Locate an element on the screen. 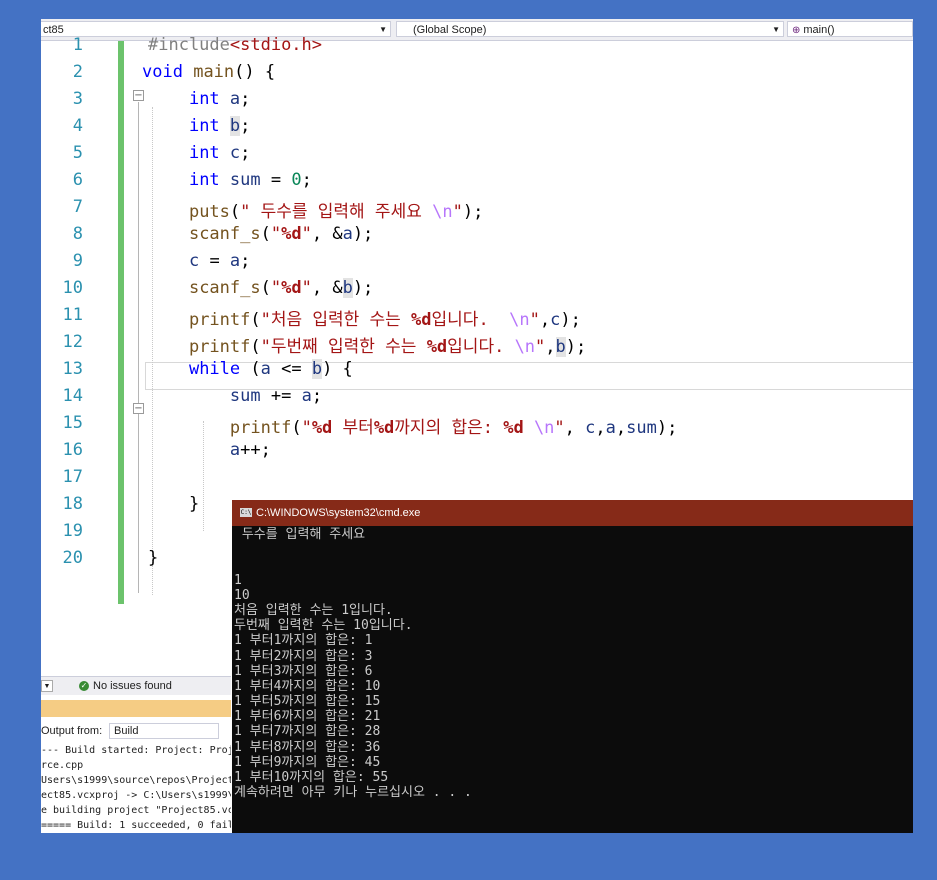  line-number: 6 is located at coordinates (77, 180).